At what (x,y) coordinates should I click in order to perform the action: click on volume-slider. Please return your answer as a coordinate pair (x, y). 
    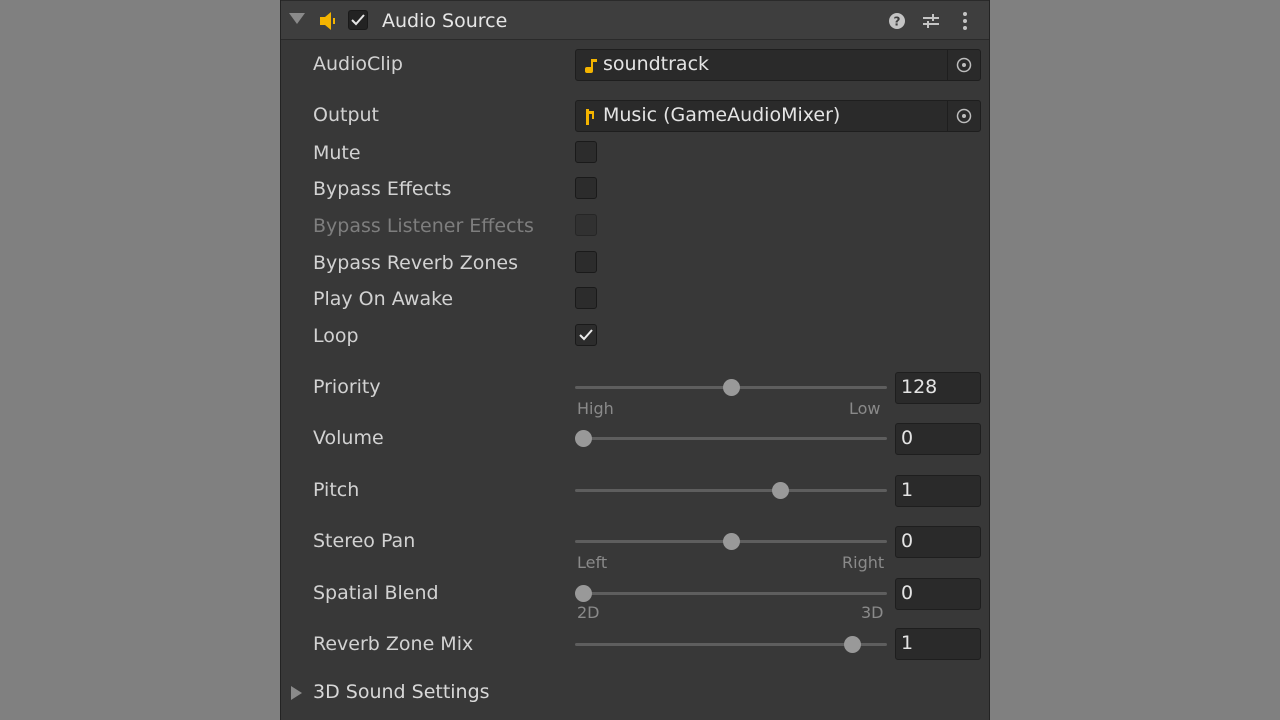
    Looking at the image, I should click on (731, 438).